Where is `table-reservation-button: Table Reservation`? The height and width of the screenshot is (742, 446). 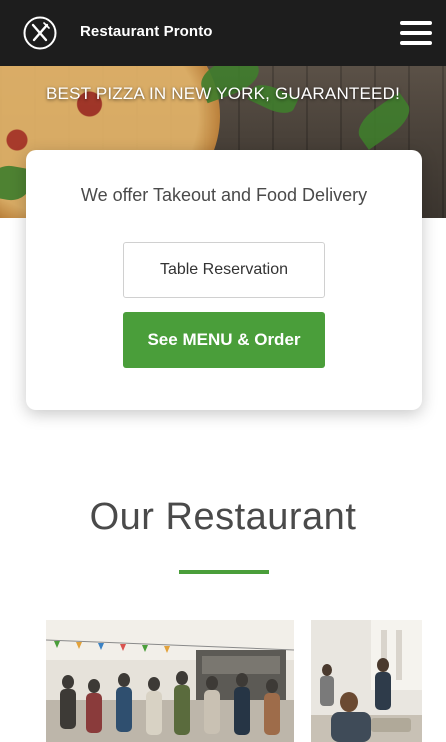
table-reservation-button: Table Reservation is located at coordinates (224, 270).